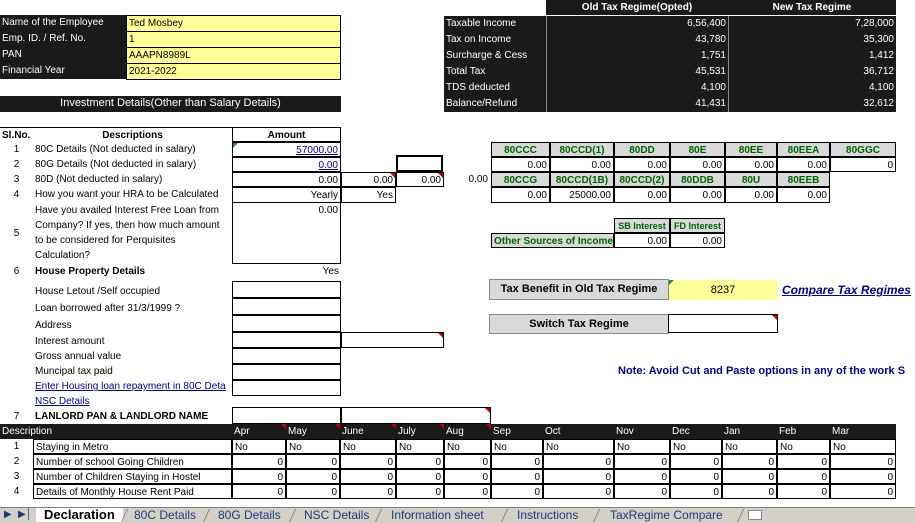 The image size is (915, 523). I want to click on amount-80d: 0.00, so click(286, 179).